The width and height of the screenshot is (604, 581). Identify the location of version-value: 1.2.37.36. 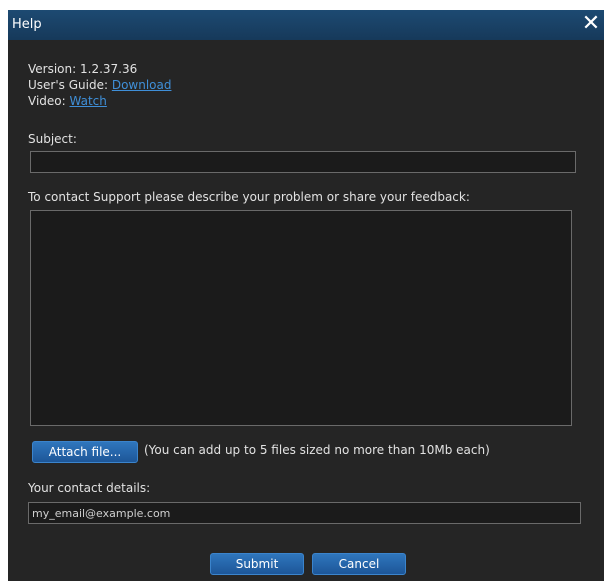
(109, 69).